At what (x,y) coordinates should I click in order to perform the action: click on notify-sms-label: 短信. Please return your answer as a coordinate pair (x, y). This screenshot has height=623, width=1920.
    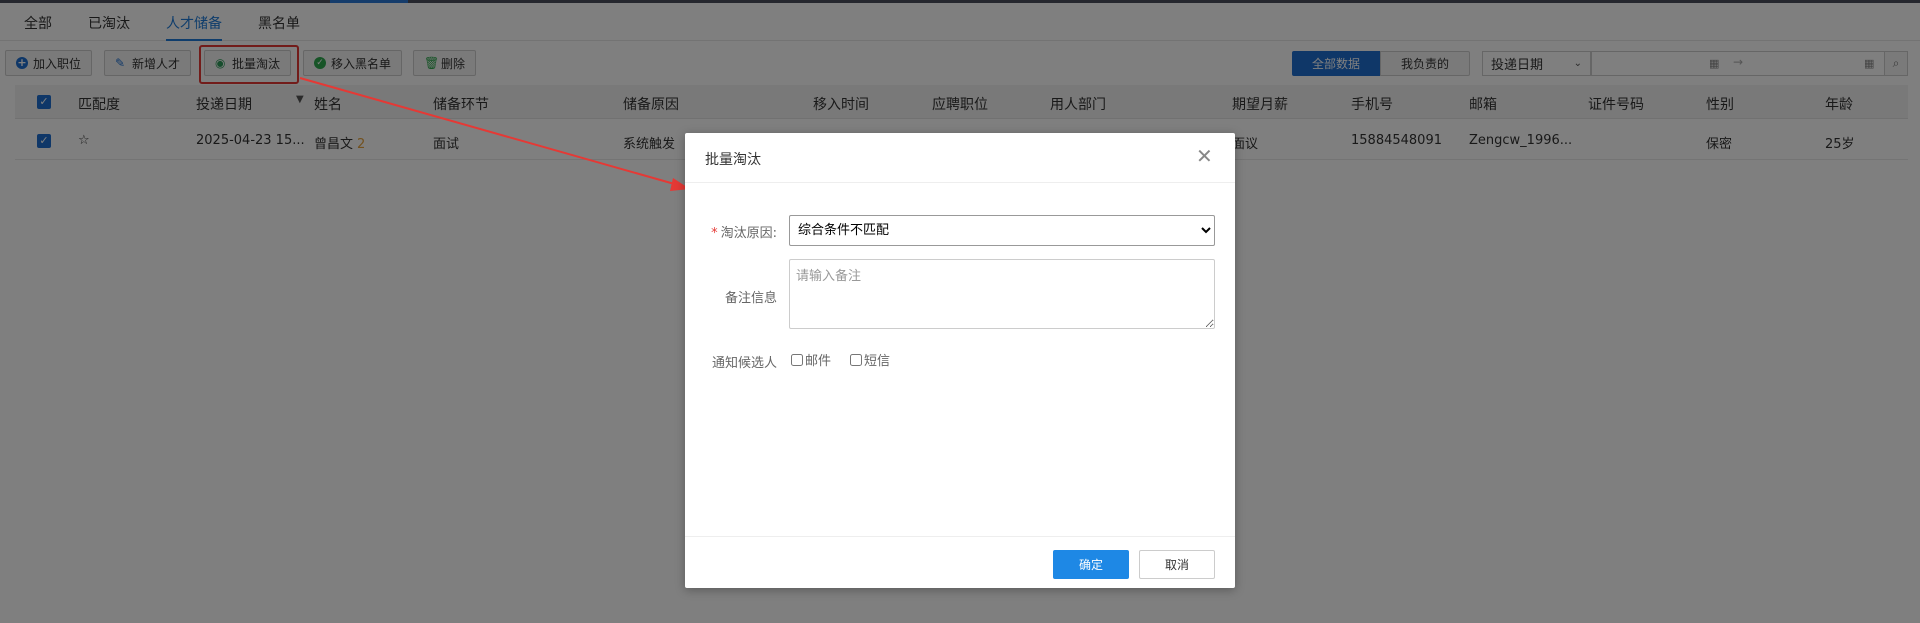
    Looking at the image, I should click on (877, 361).